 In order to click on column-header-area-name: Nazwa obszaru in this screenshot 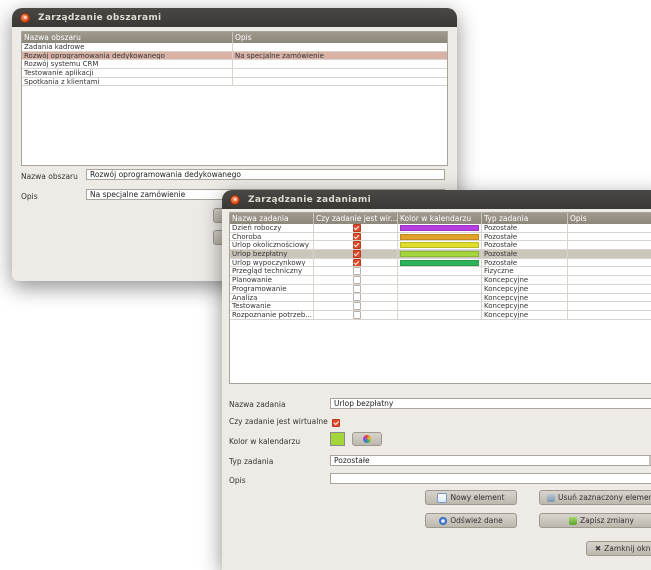, I will do `click(127, 37)`.